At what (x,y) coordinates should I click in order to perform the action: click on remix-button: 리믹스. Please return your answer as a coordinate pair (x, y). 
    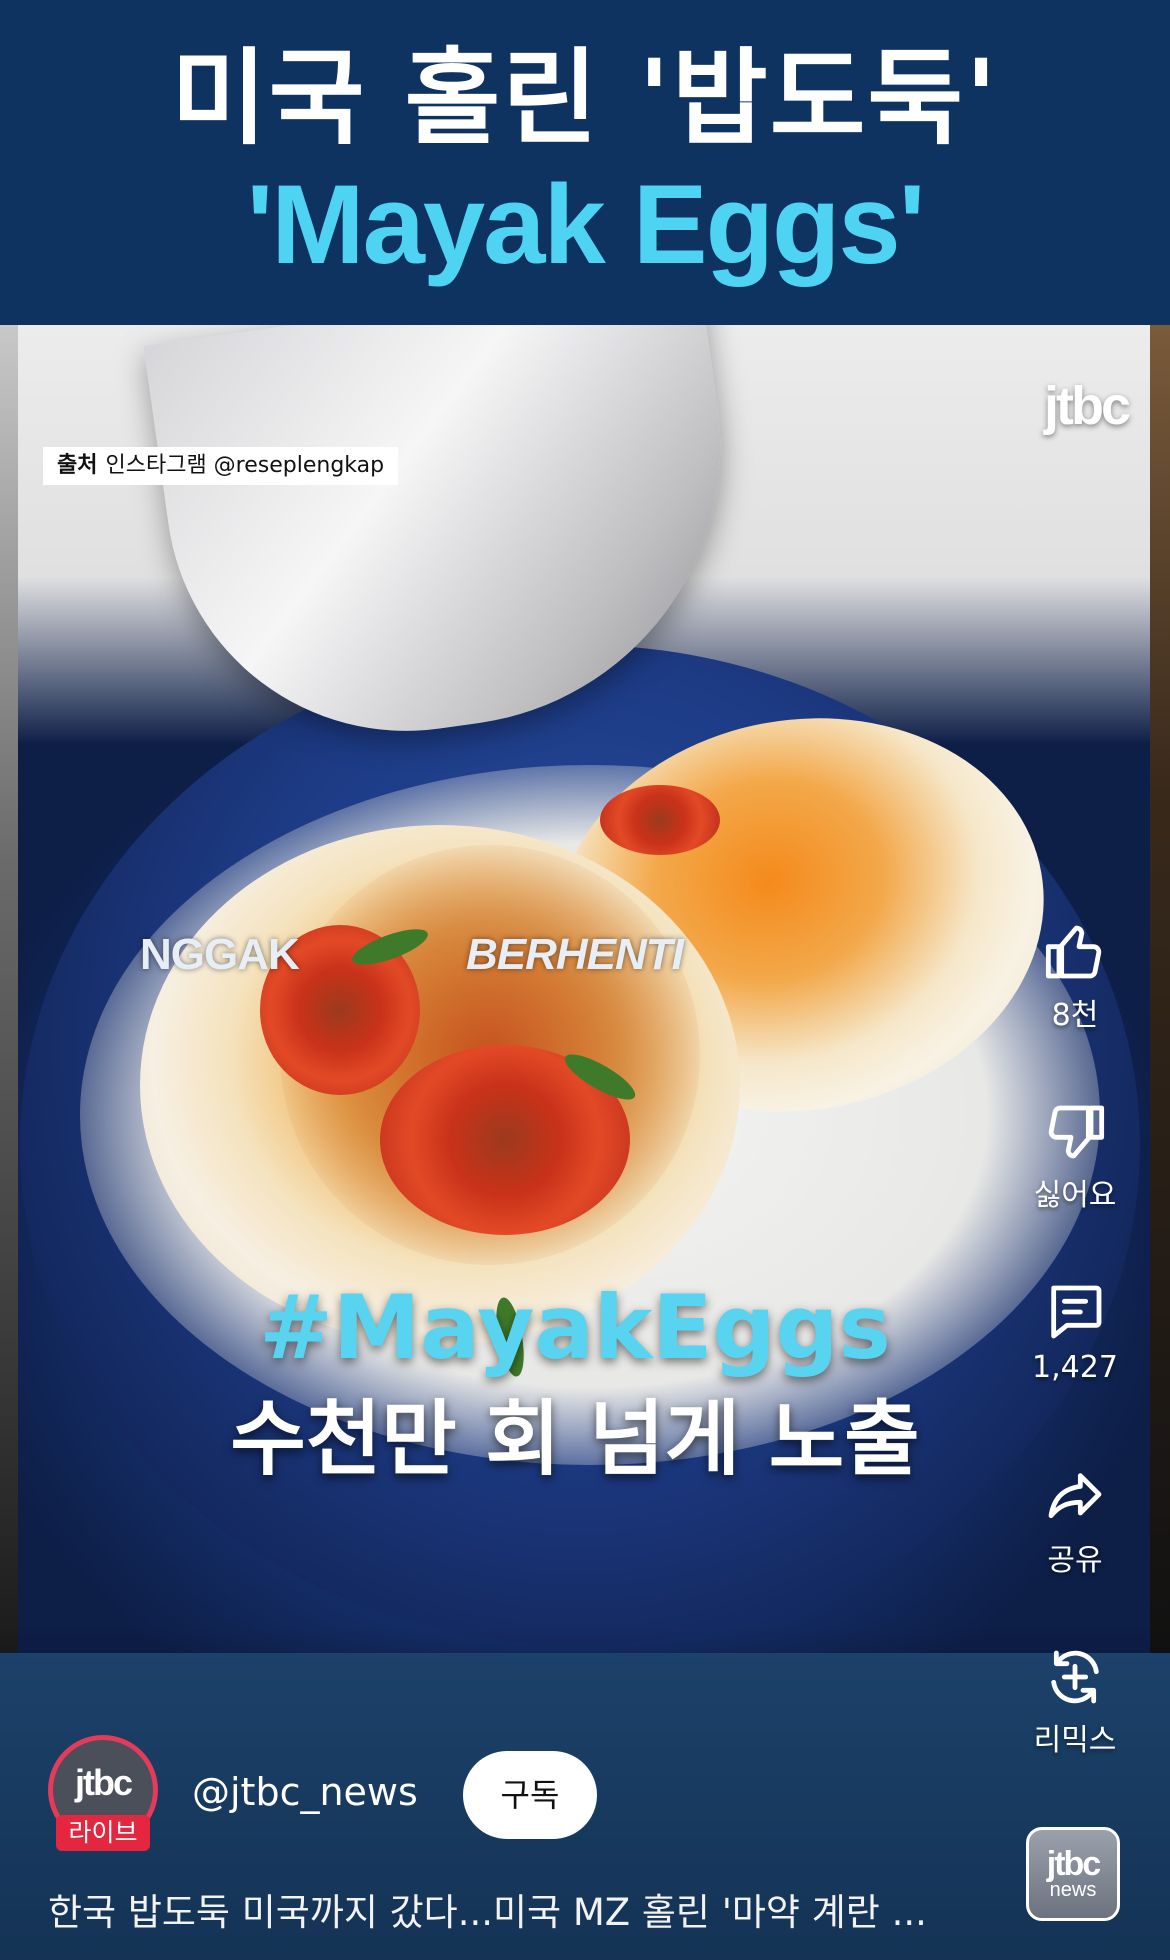
    Looking at the image, I should click on (1075, 1702).